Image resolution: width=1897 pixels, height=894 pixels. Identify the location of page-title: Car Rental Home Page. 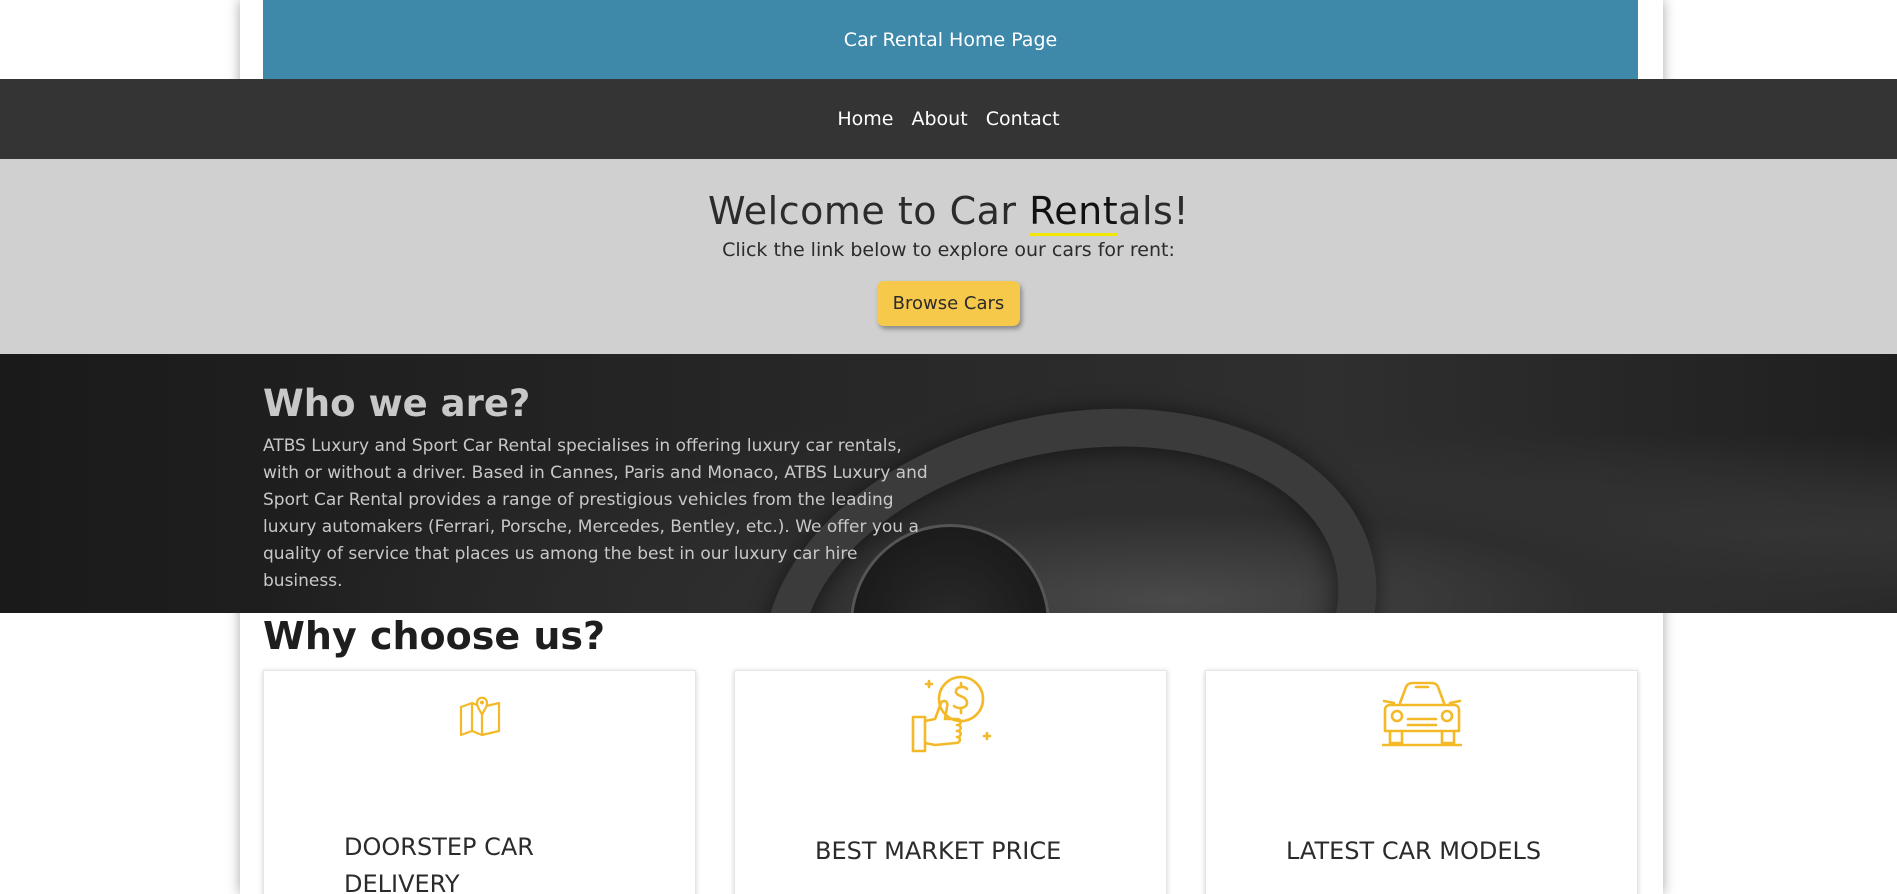
(950, 39).